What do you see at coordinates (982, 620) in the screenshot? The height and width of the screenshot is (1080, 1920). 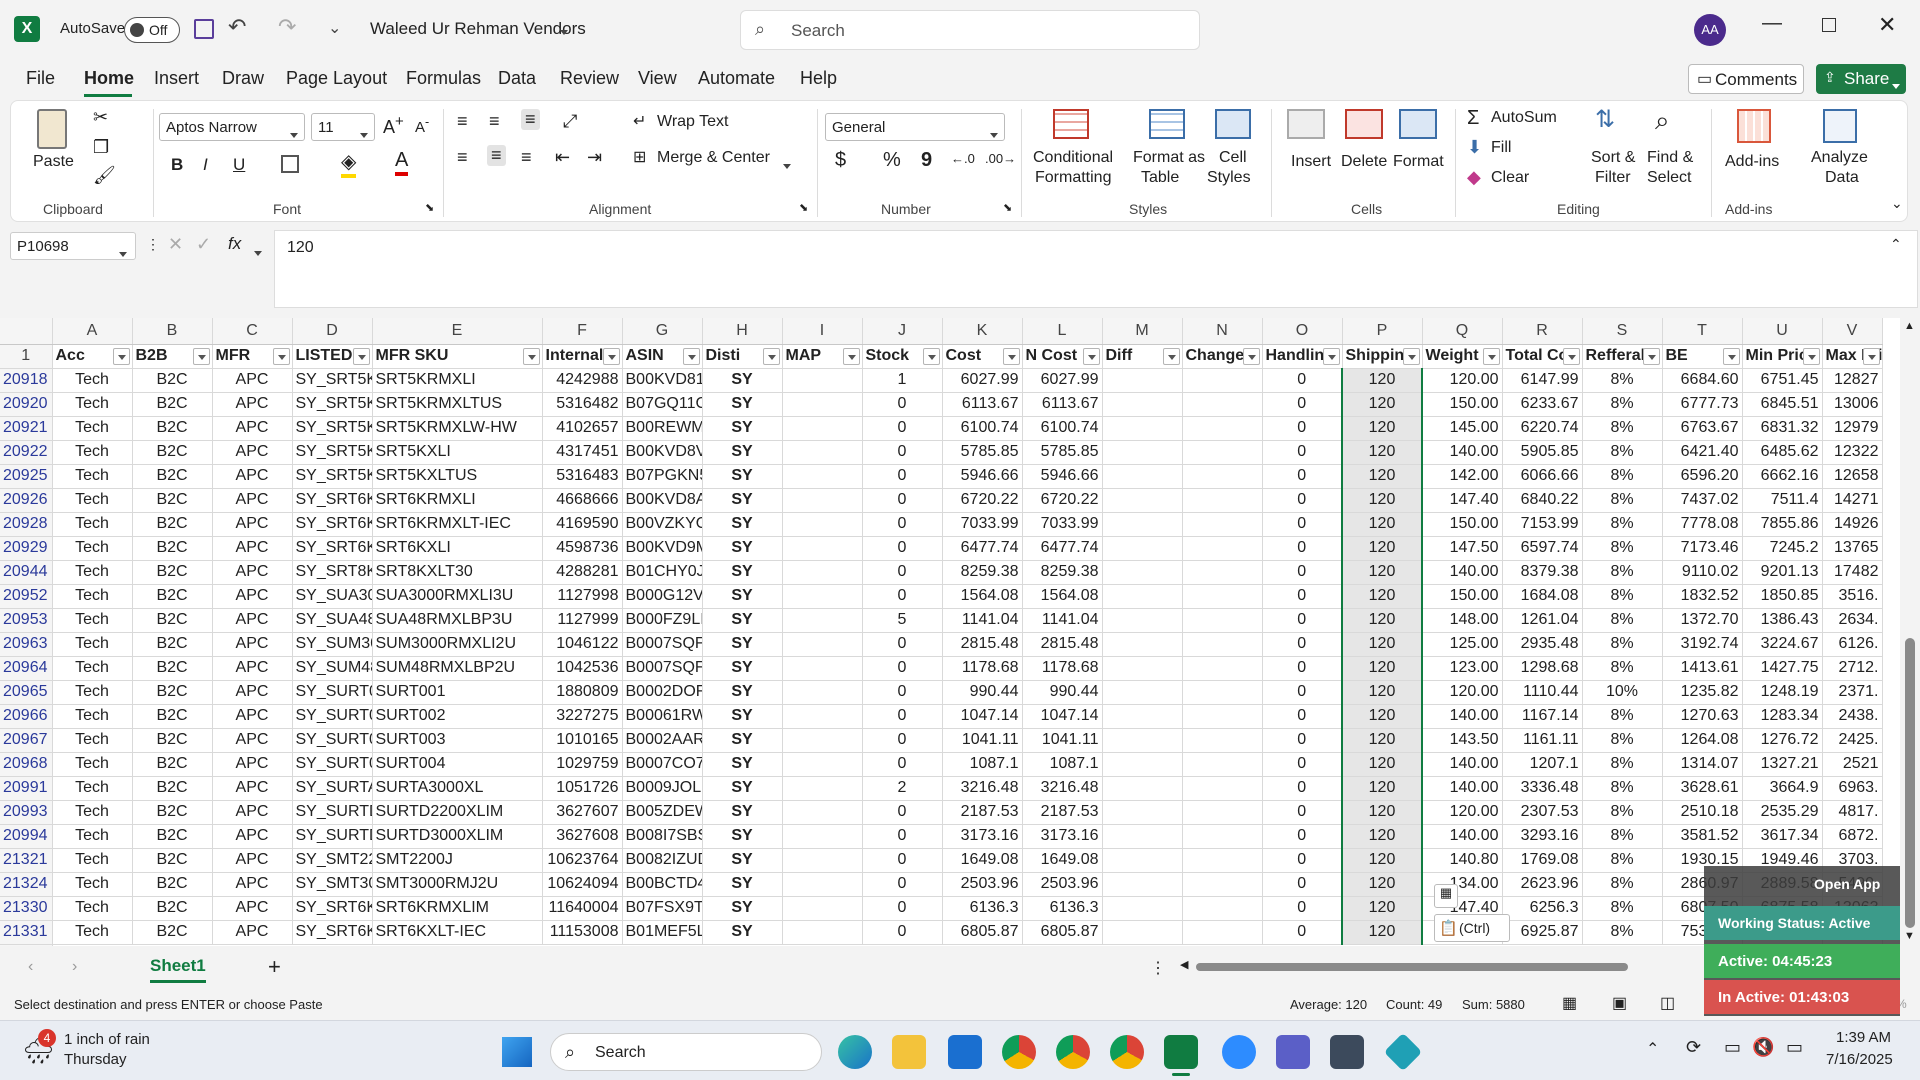 I see `table-cell: 1141.04` at bounding box center [982, 620].